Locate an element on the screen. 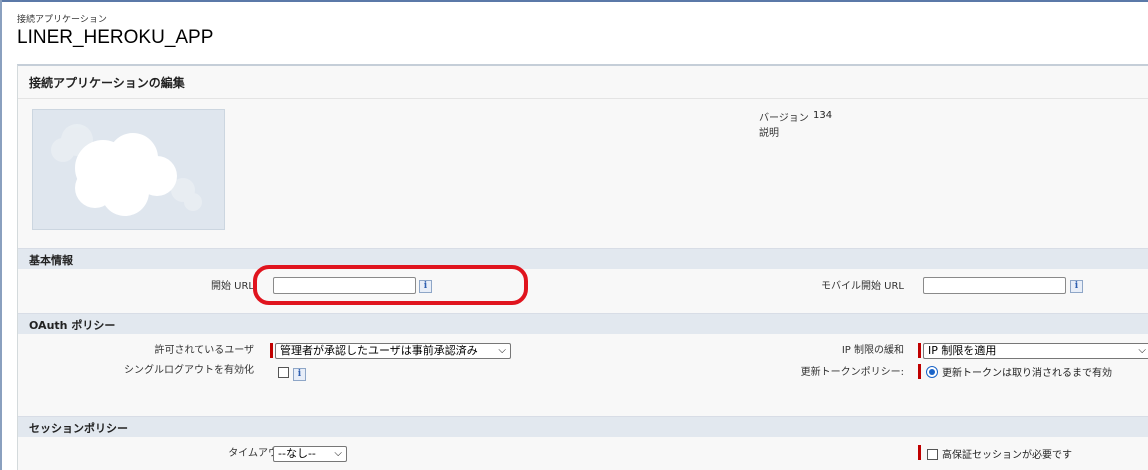 Image resolution: width=1148 pixels, height=470 pixels. single-logout-checkbox is located at coordinates (283, 372).